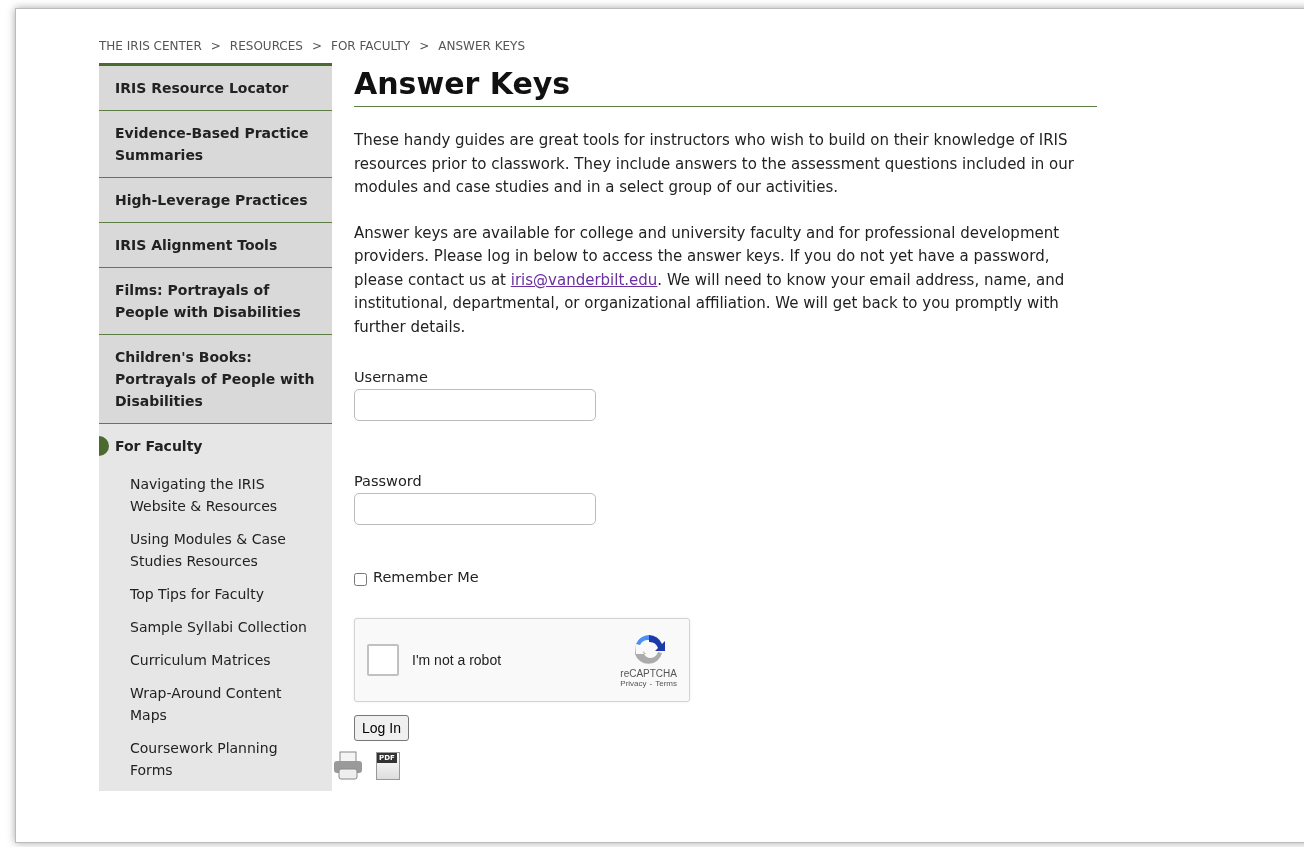 The width and height of the screenshot is (1304, 847). Describe the element at coordinates (348, 766) in the screenshot. I see `printer-icon` at that location.